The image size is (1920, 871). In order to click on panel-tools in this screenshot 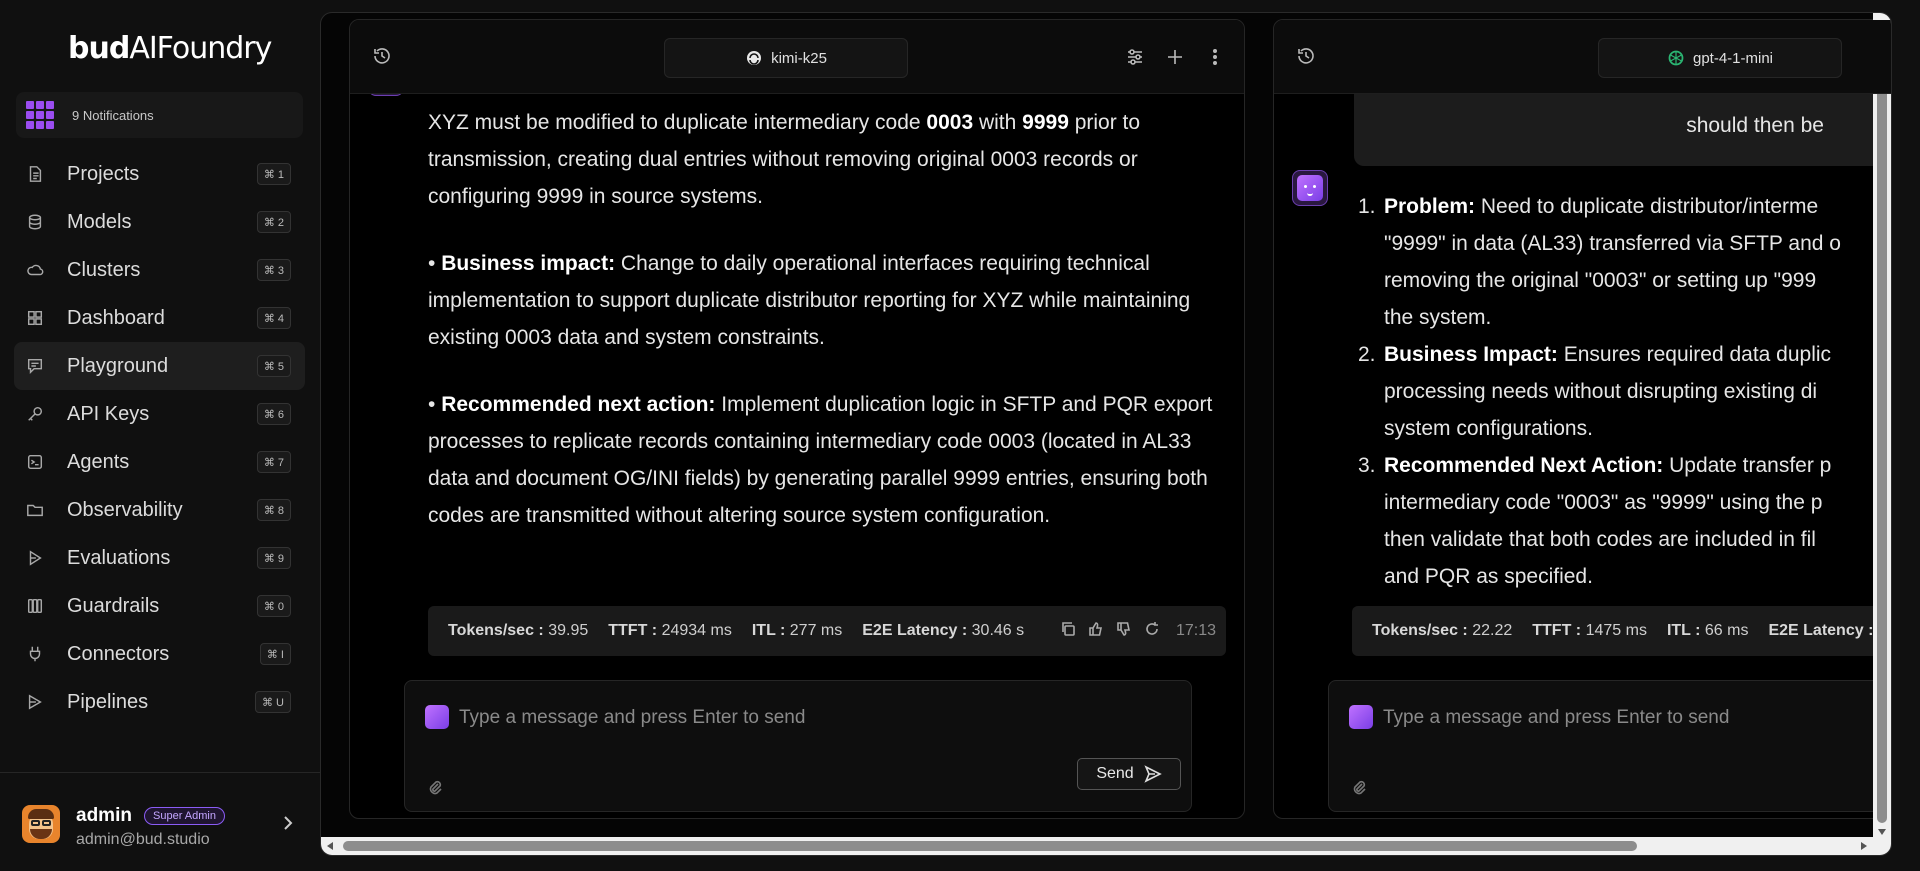, I will do `click(1175, 57)`.